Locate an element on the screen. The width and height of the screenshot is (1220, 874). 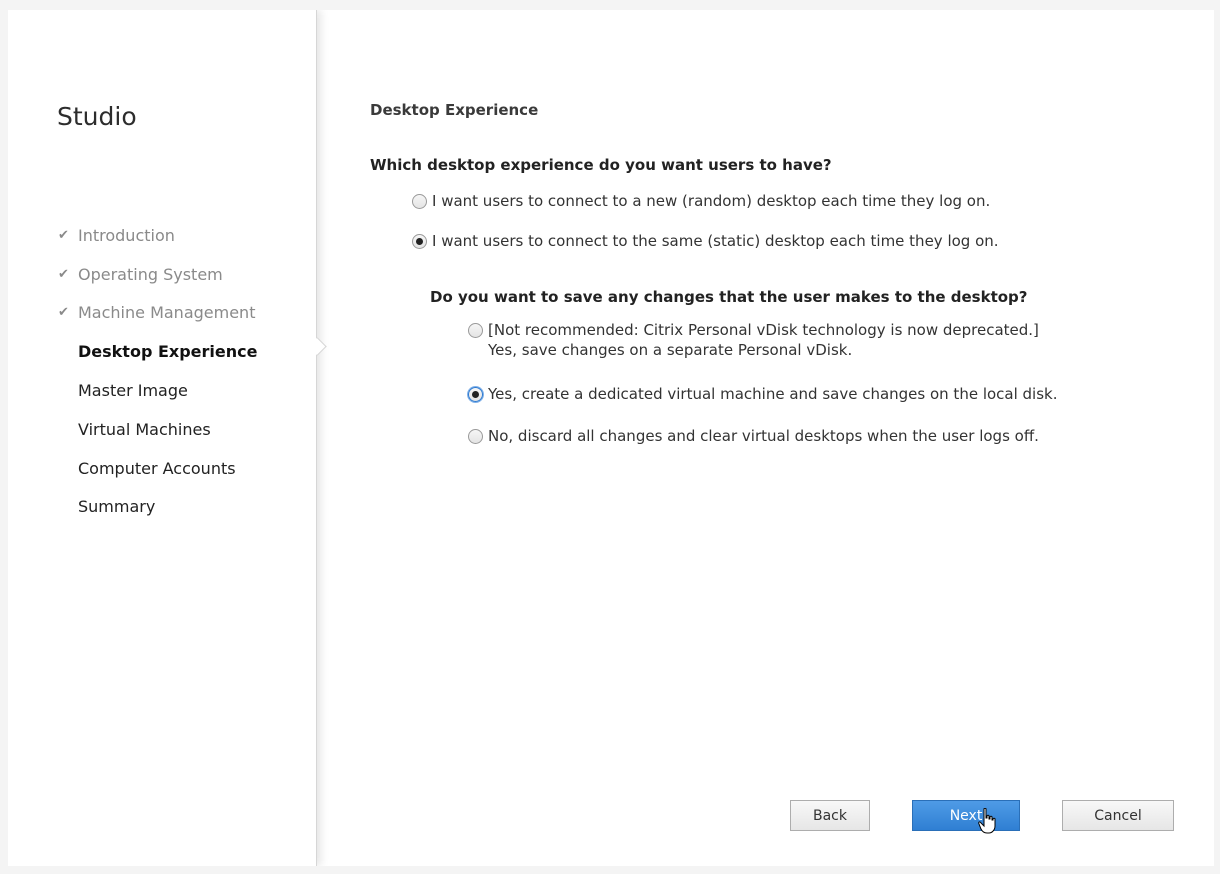
next-button: Next is located at coordinates (966, 815).